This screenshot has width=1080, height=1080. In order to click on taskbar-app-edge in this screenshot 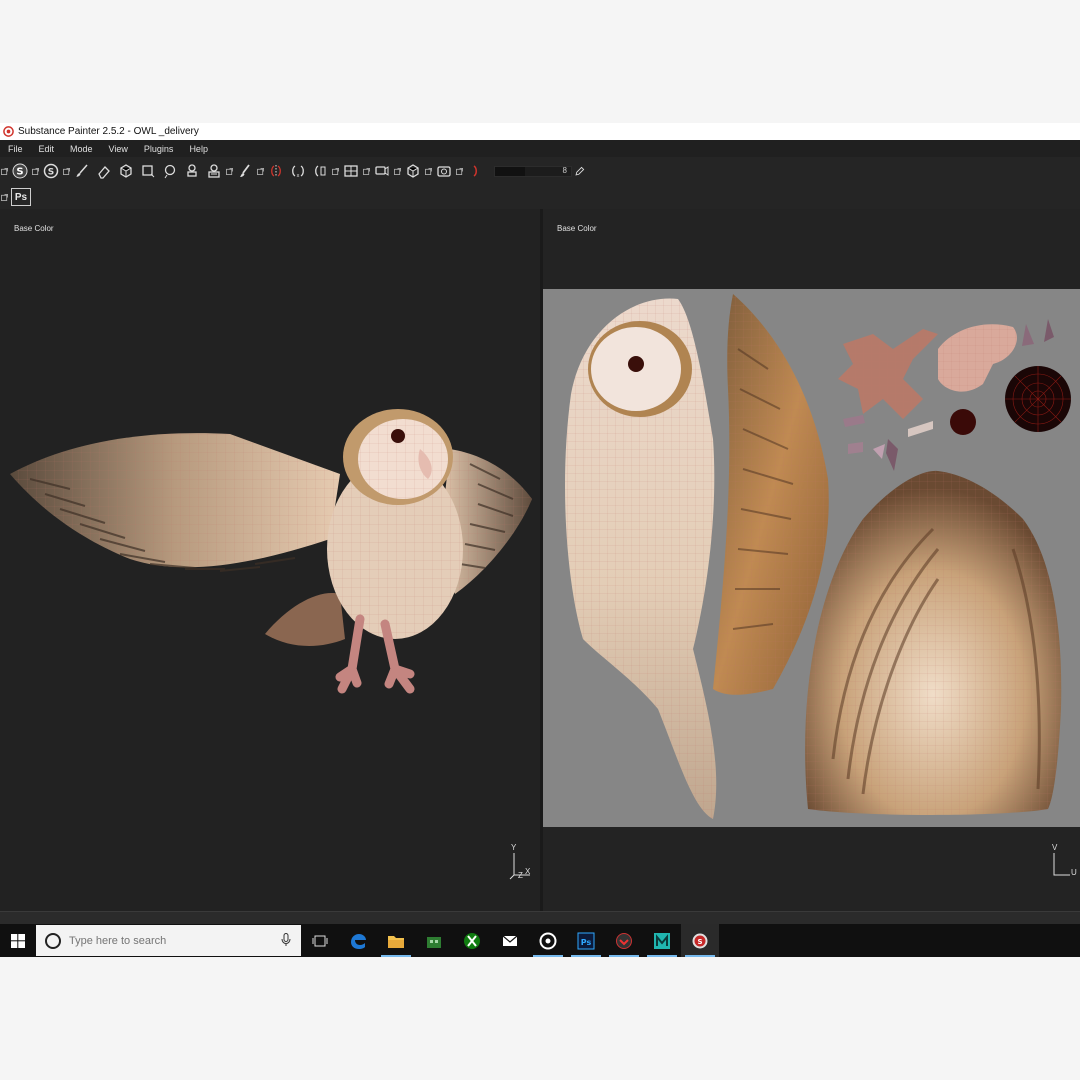, I will do `click(358, 940)`.